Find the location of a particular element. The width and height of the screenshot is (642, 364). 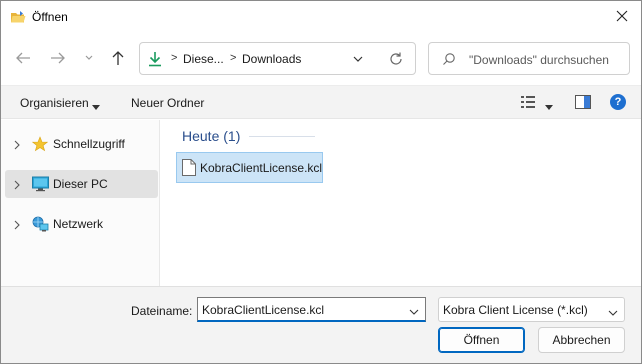

monitor-icon is located at coordinates (40, 184).